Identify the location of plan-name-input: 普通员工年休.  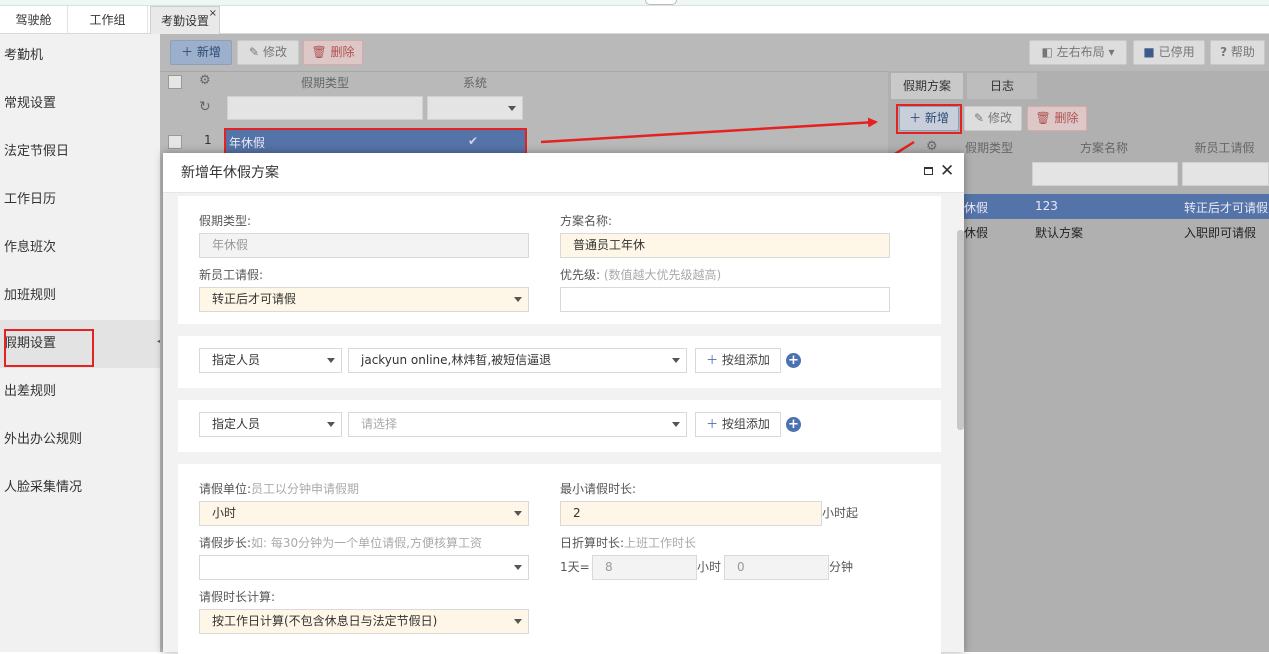
(725, 245).